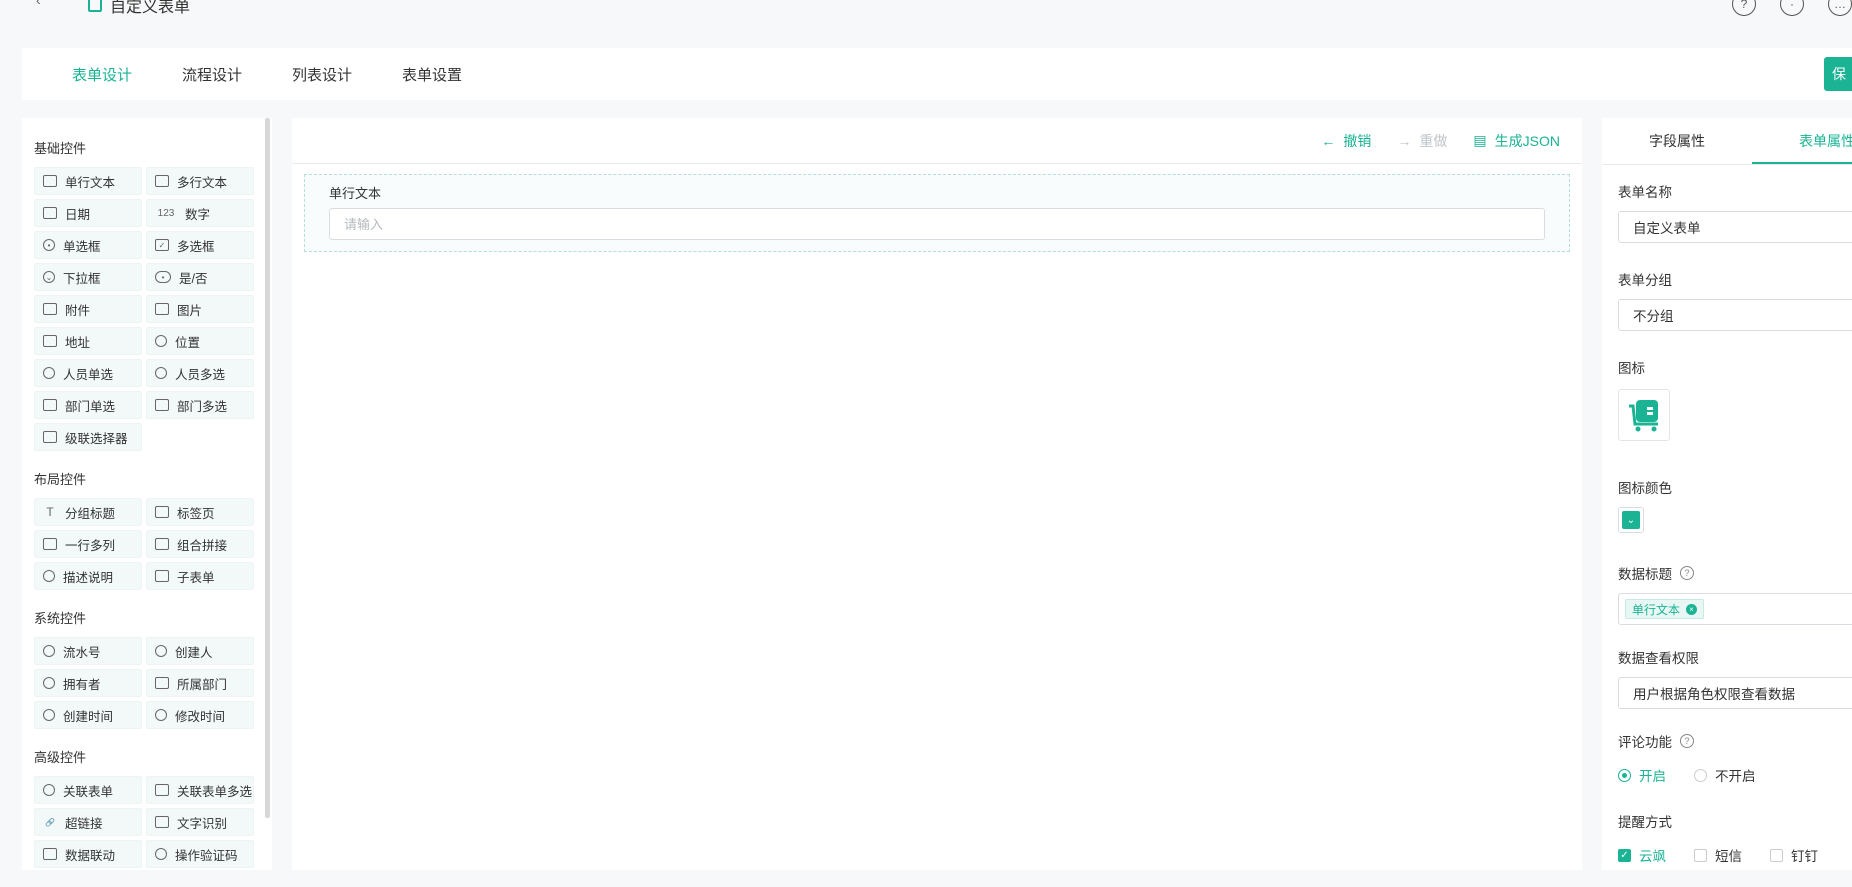  What do you see at coordinates (88, 544) in the screenshot?
I see `ctrl-multi-column: 一行多列` at bounding box center [88, 544].